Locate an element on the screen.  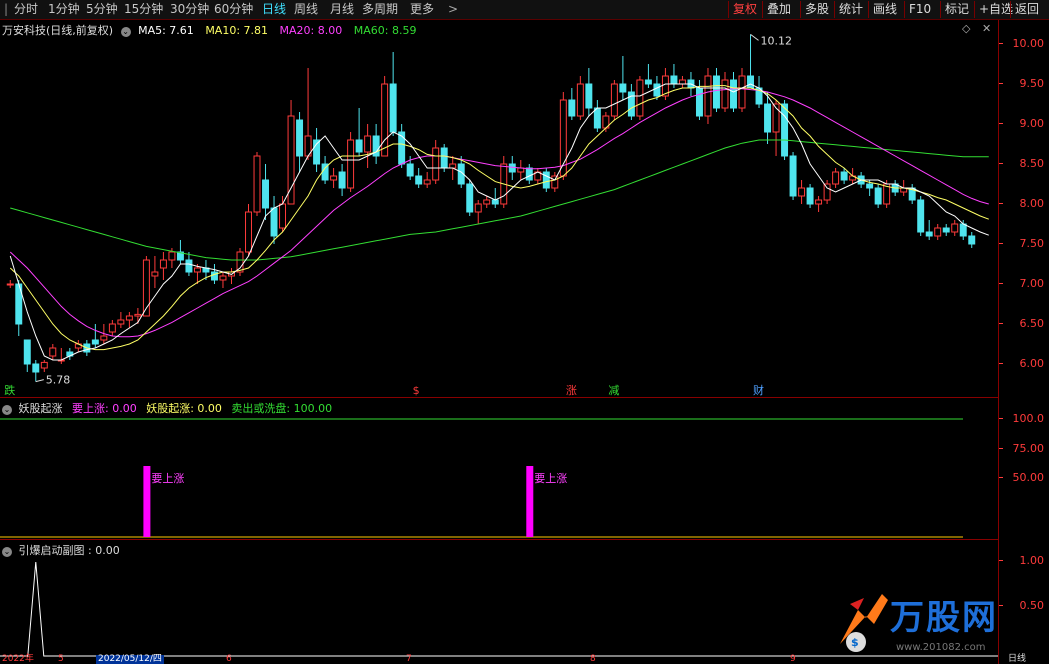
toolbar-btn-3: 统计 is located at coordinates (850, 9).